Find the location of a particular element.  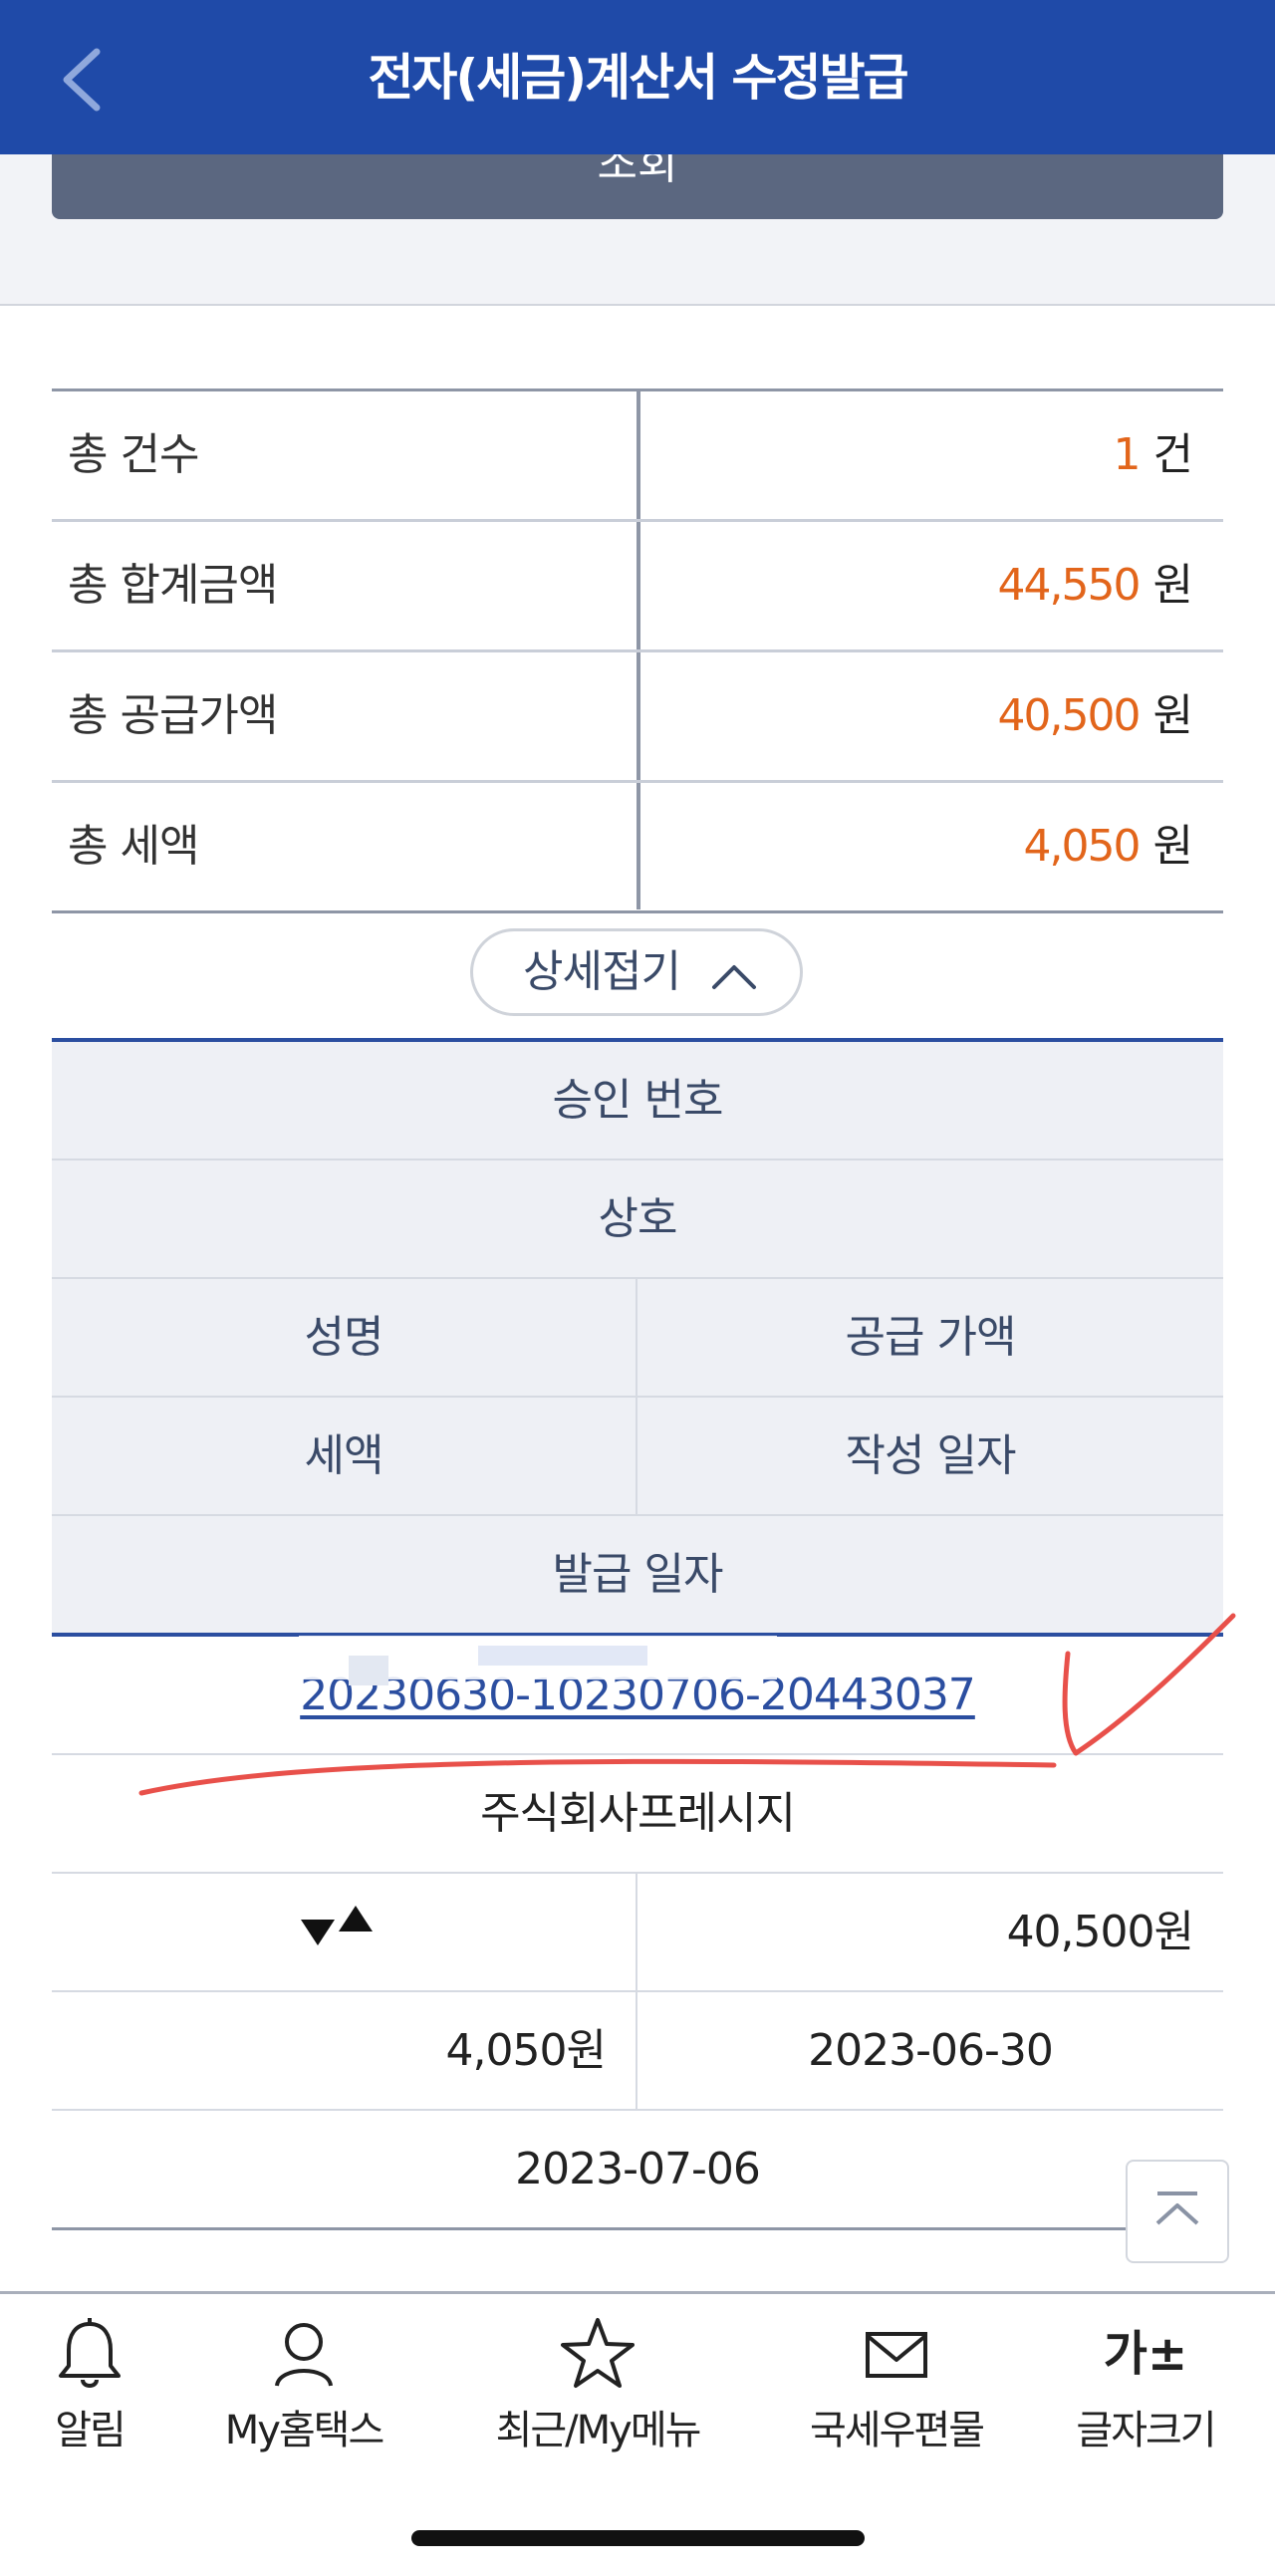

header-approval-no: 승인 번호 is located at coordinates (638, 1100).